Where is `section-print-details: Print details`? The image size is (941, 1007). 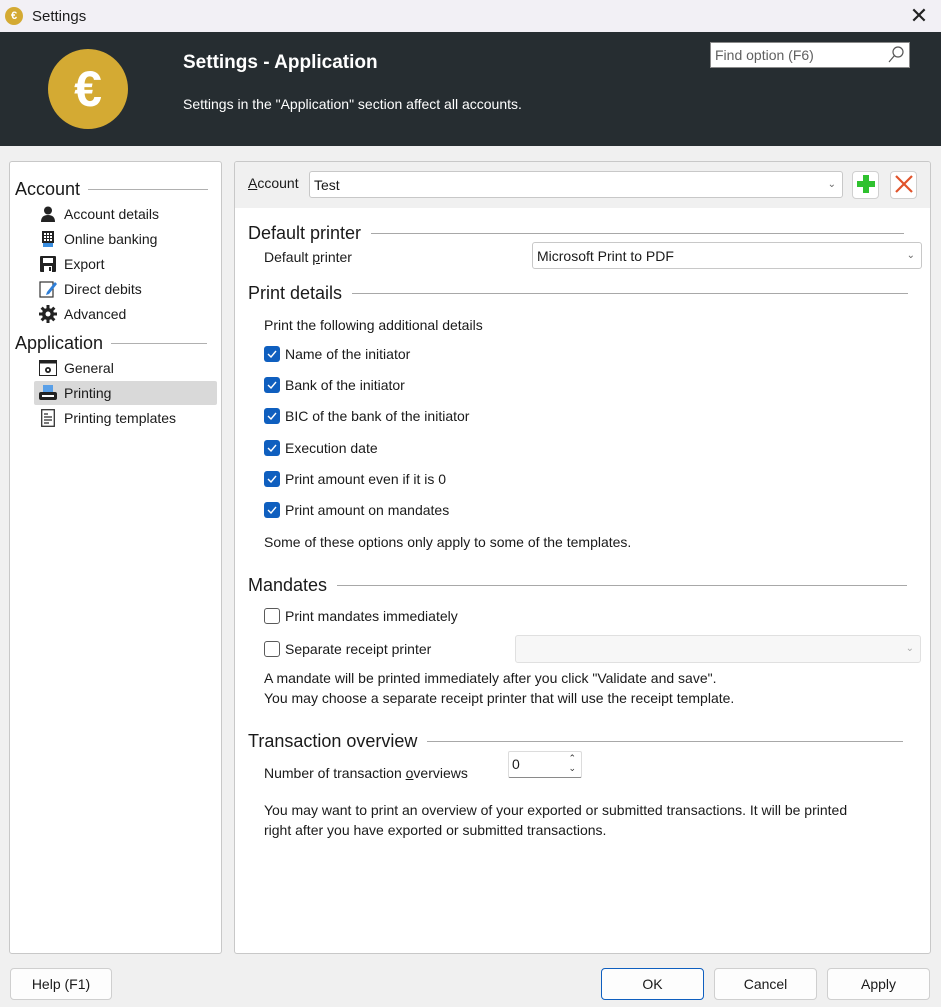 section-print-details: Print details is located at coordinates (578, 293).